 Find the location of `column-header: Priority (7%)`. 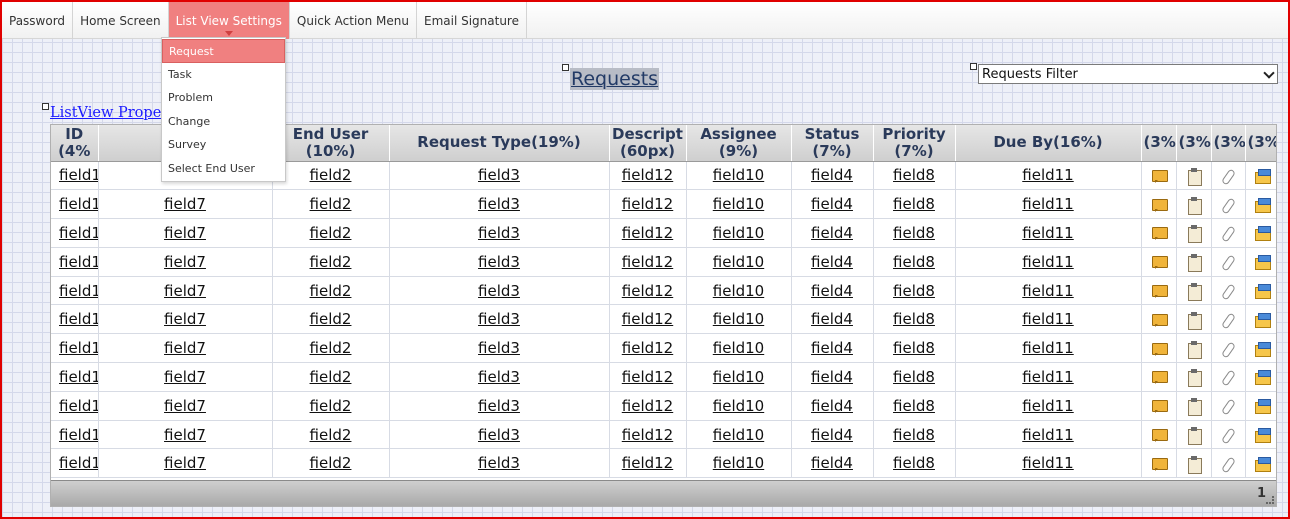

column-header: Priority (7%) is located at coordinates (914, 143).